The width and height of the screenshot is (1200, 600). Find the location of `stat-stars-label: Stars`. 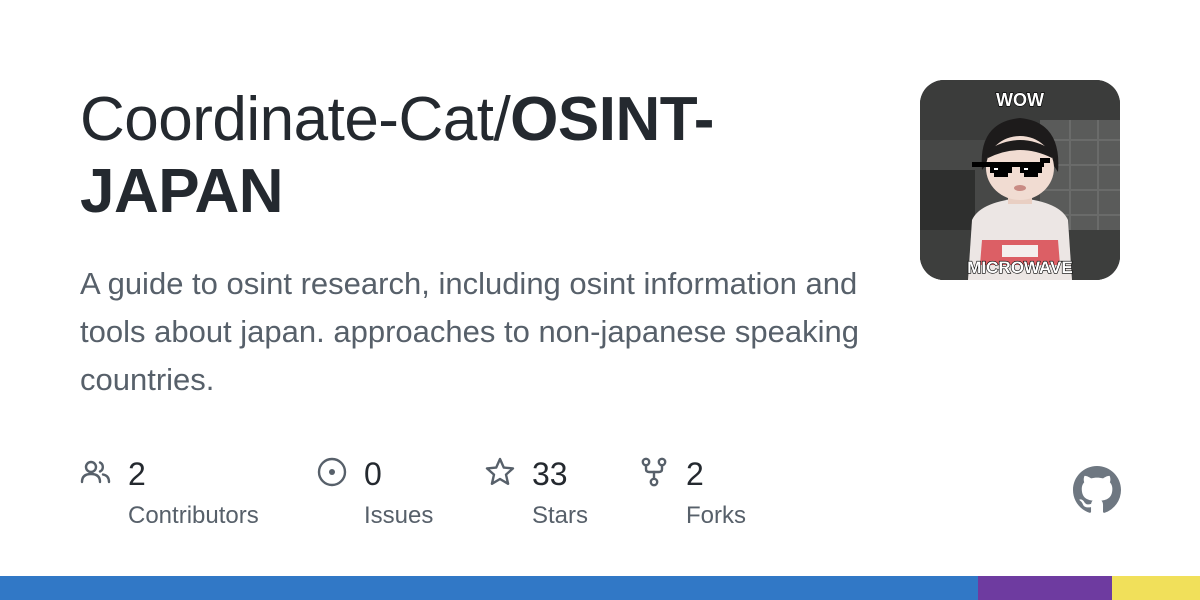

stat-stars-label: Stars is located at coordinates (560, 515).